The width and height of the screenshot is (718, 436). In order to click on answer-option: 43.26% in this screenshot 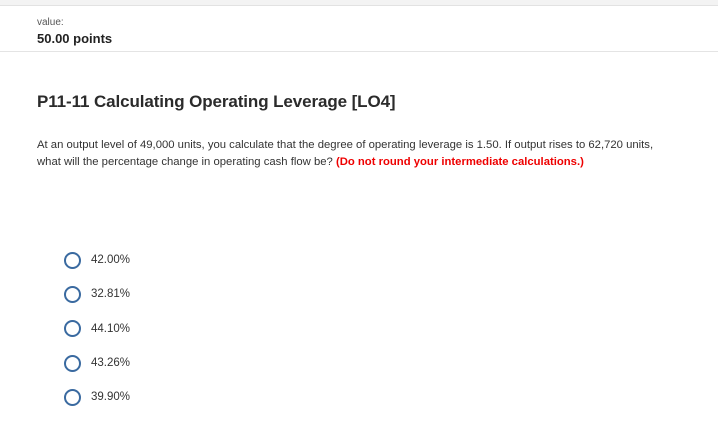, I will do `click(97, 363)`.